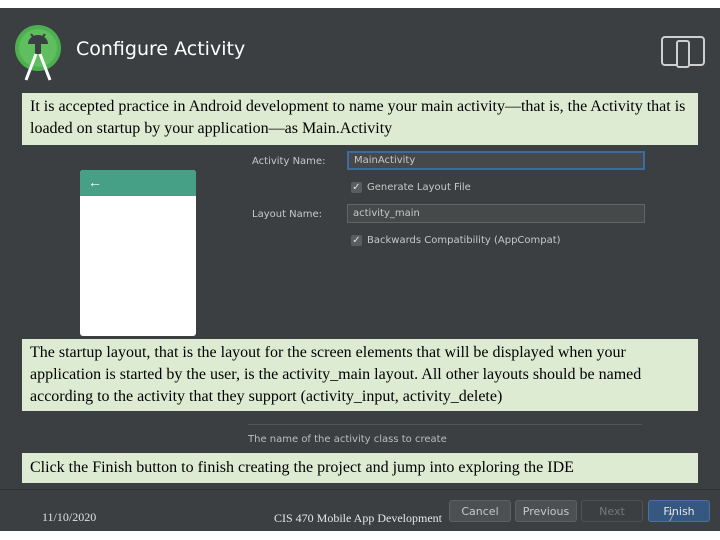 The height and width of the screenshot is (540, 720). Describe the element at coordinates (671, 517) in the screenshot. I see `page-number: 7` at that location.